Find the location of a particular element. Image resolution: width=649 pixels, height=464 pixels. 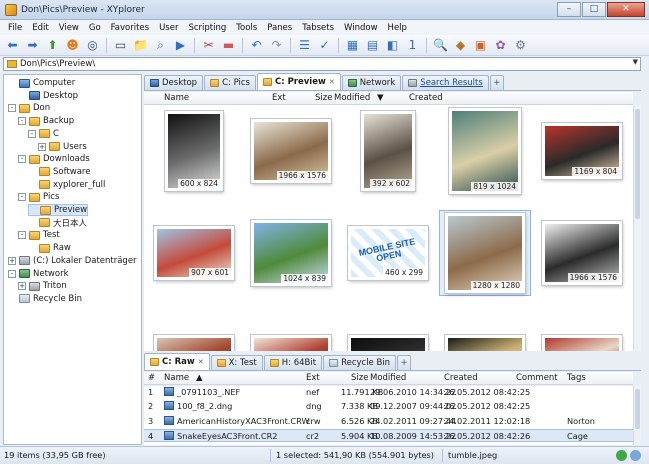

pane-split-icon: ◧ is located at coordinates (392, 45).